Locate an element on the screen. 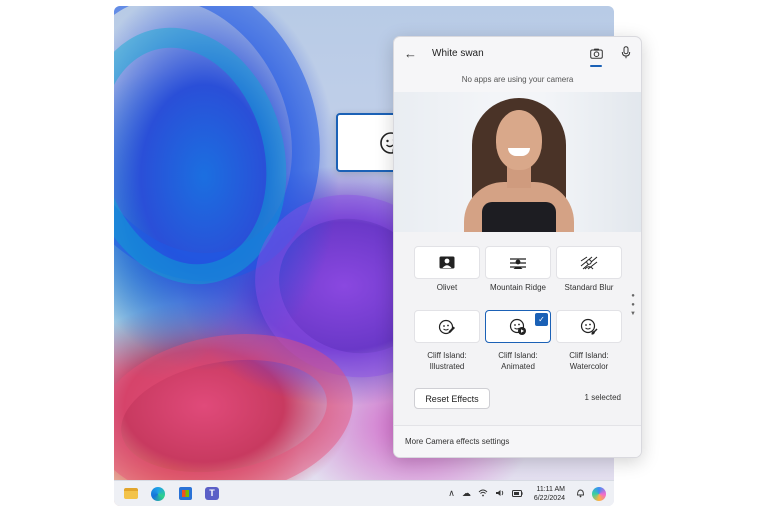 The height and width of the screenshot is (512, 768). camera-preview is located at coordinates (517, 162).